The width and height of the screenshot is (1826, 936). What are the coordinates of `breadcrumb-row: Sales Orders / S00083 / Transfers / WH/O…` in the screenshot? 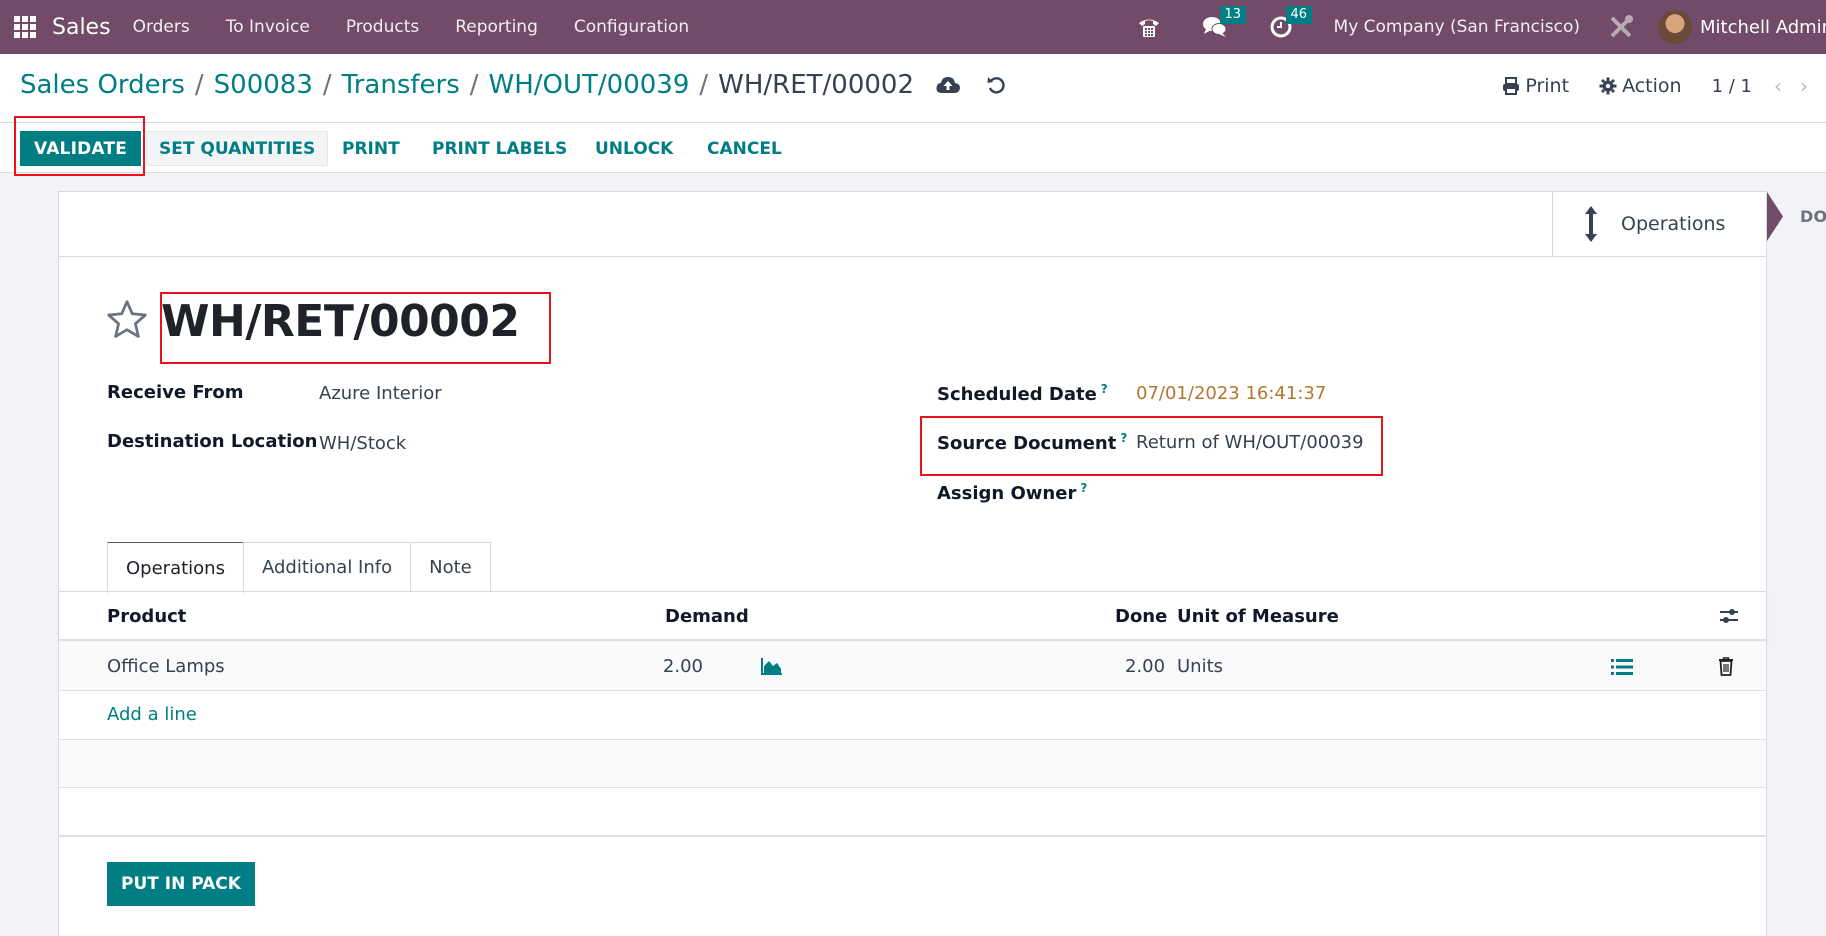 It's located at (913, 88).